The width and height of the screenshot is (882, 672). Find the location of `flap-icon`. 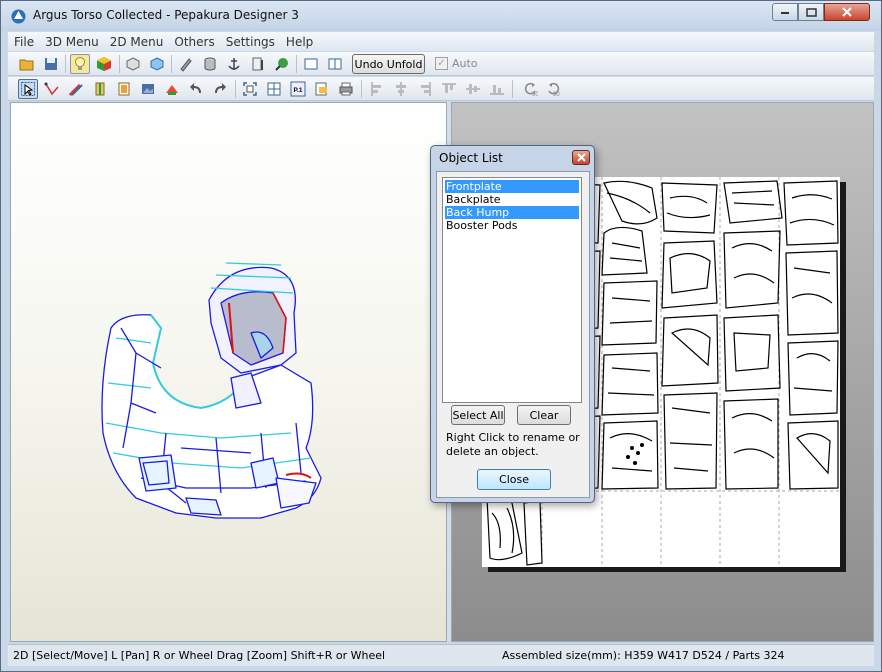

flap-icon is located at coordinates (124, 89).